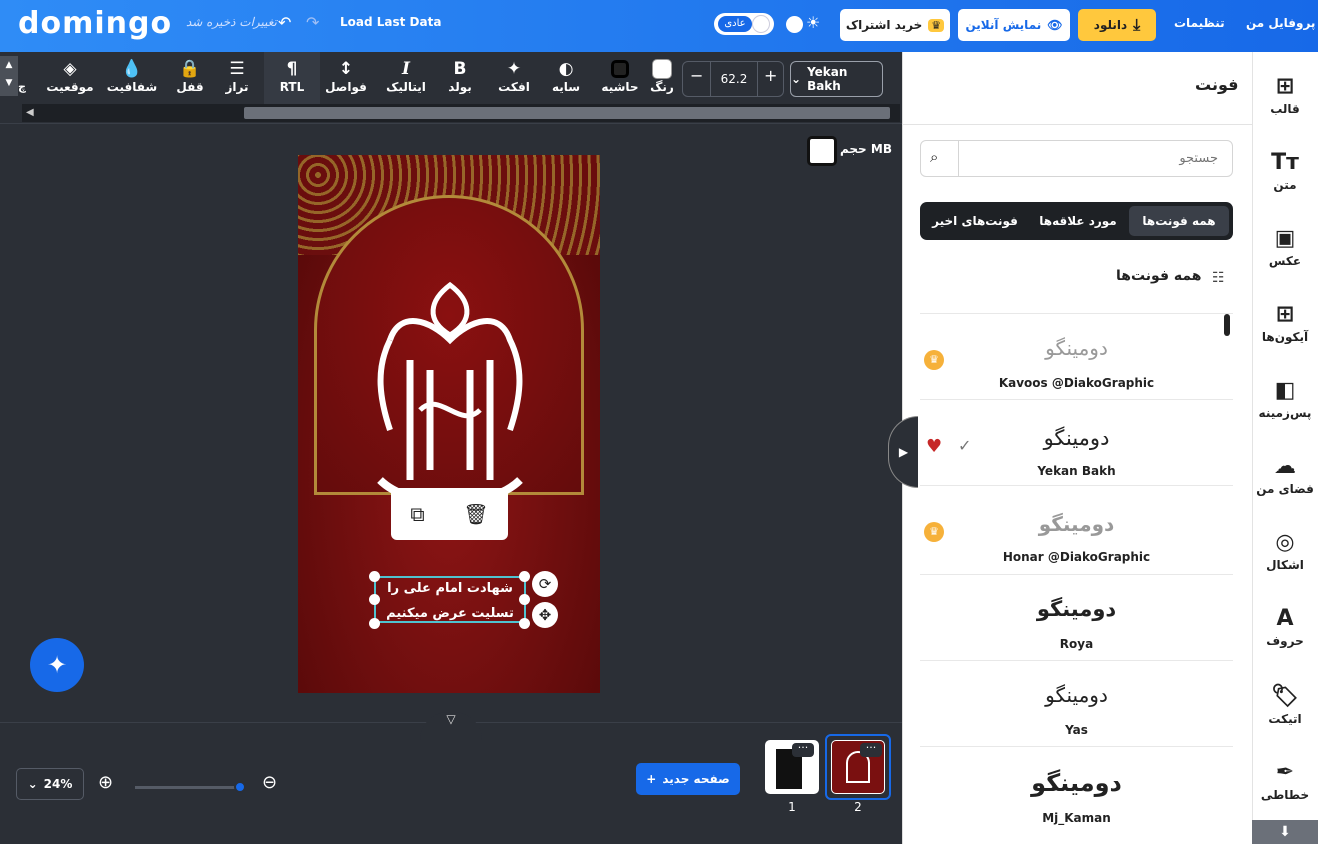 This screenshot has height=844, width=1318. Describe the element at coordinates (734, 79) in the screenshot. I see `font-size-value: 62.2` at that location.